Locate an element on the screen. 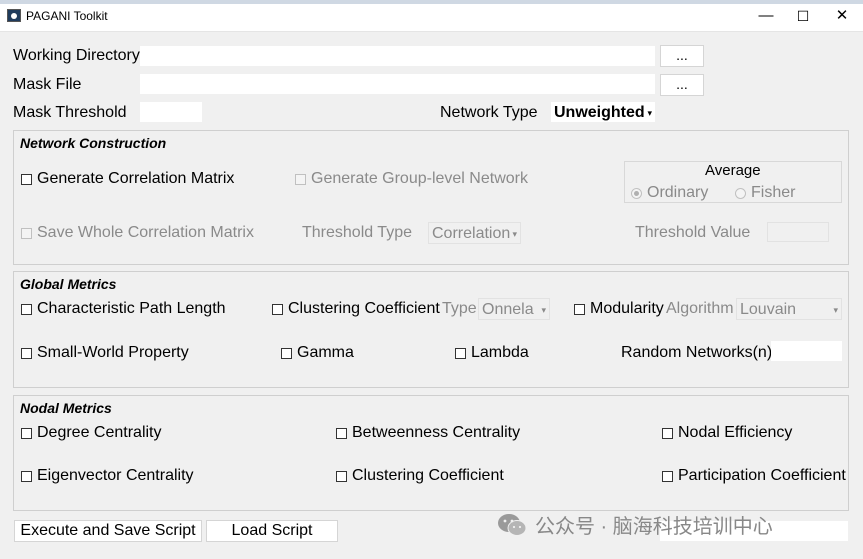 Image resolution: width=863 pixels, height=559 pixels. working-directory-label: Working Directory is located at coordinates (76, 55).